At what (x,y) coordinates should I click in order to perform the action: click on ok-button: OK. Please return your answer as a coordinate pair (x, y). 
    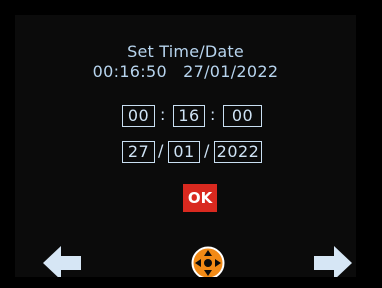
    Looking at the image, I should click on (200, 198).